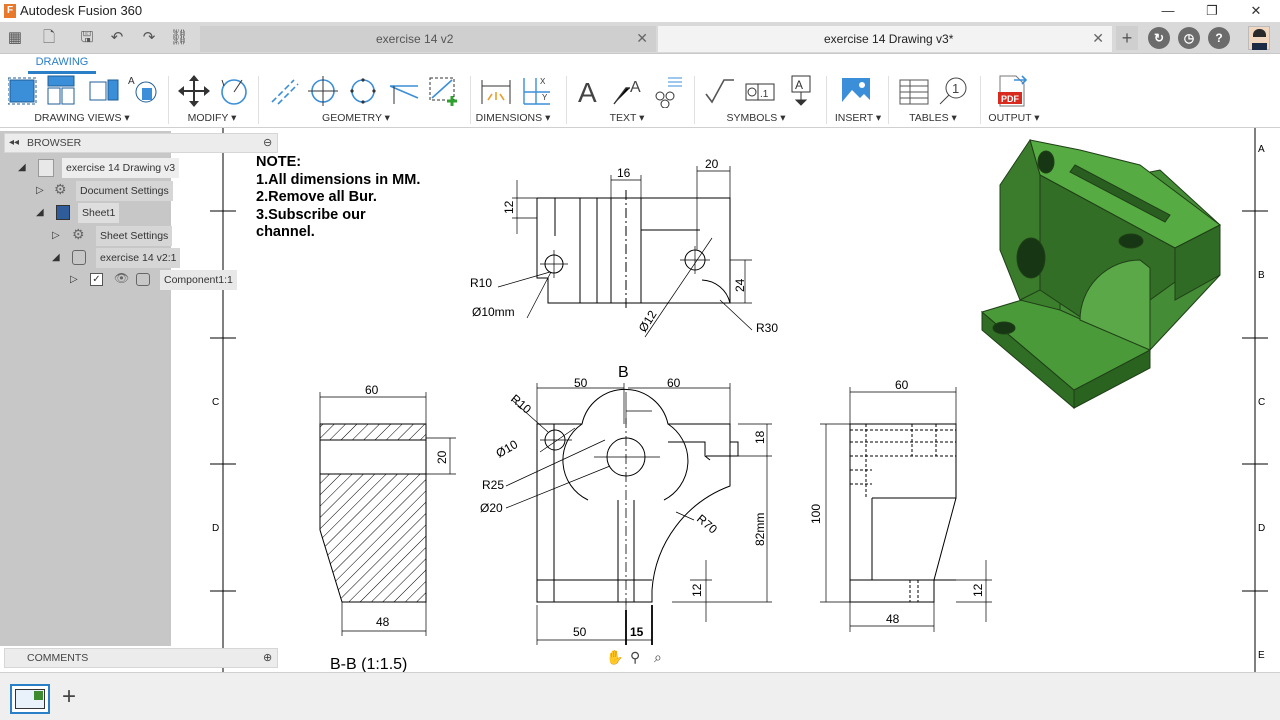 This screenshot has height=720, width=1280. What do you see at coordinates (889, 39) in the screenshot?
I see `tab-label: exercise 14 Drawing v3*` at bounding box center [889, 39].